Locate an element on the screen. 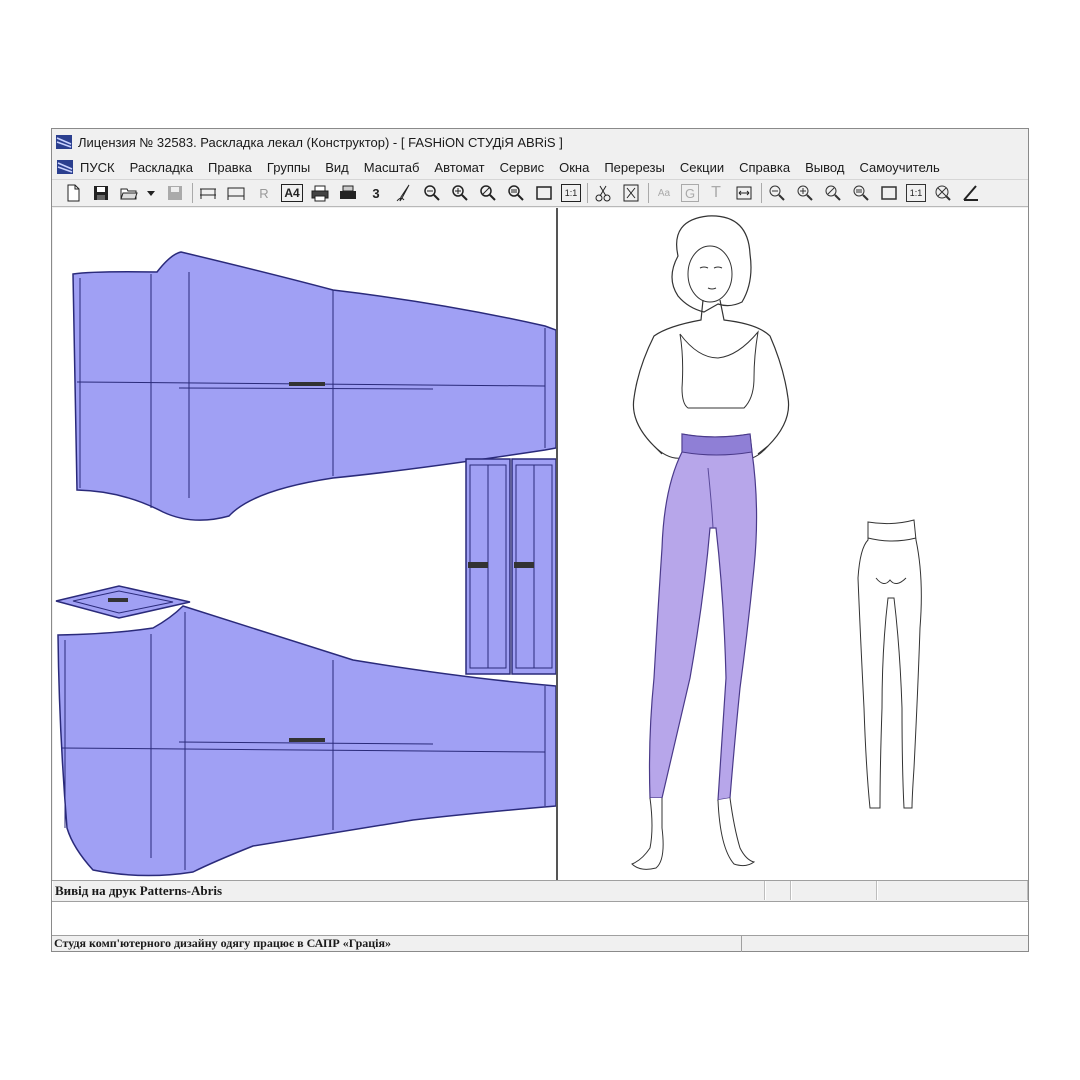 The width and height of the screenshot is (1080, 1080). a4-icon: A4 is located at coordinates (292, 193).